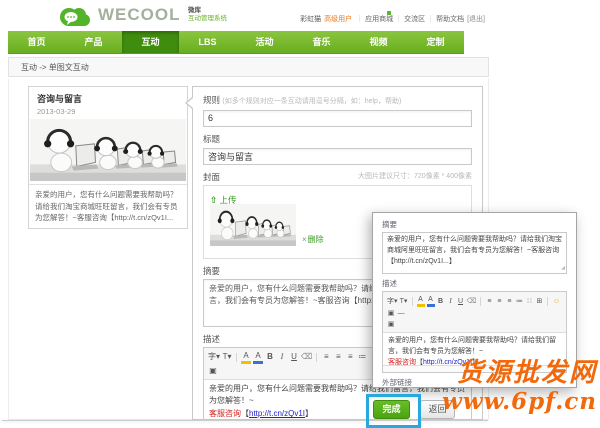  I want to click on header-link-1: 应用商城, so click(379, 19).